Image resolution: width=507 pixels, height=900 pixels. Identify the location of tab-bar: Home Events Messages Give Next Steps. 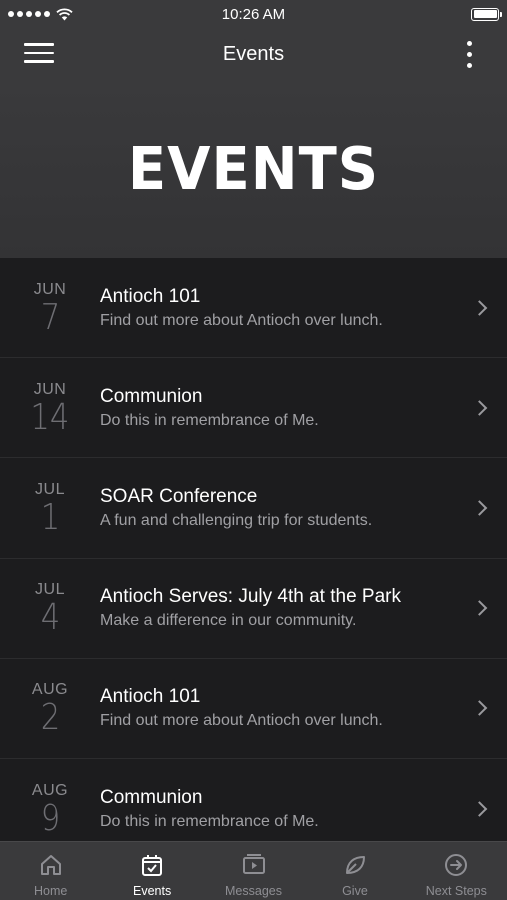
(253, 870).